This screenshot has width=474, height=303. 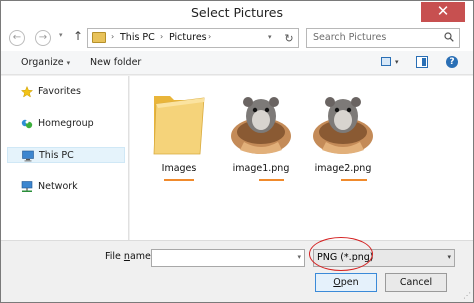 I want to click on organize-button: Organize ▾, so click(x=45, y=62).